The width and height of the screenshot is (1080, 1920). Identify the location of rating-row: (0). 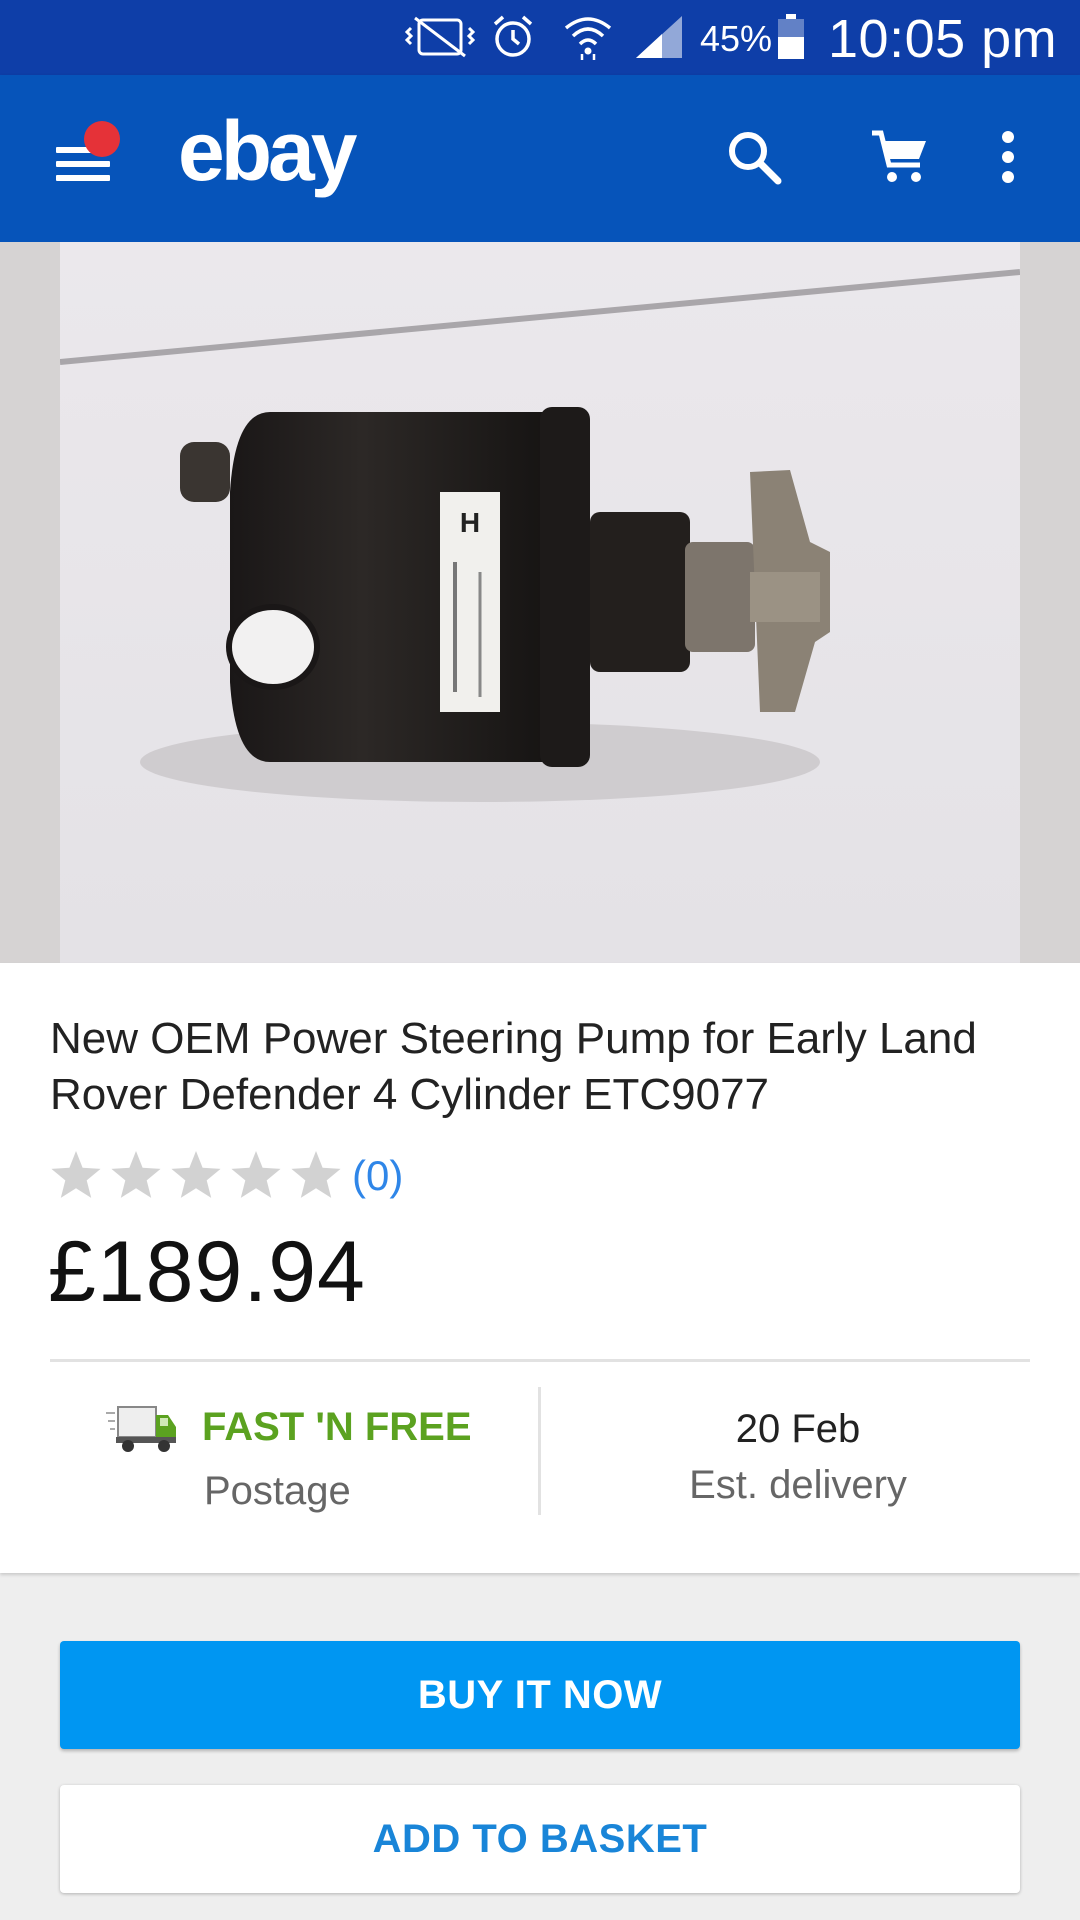
(225, 1176).